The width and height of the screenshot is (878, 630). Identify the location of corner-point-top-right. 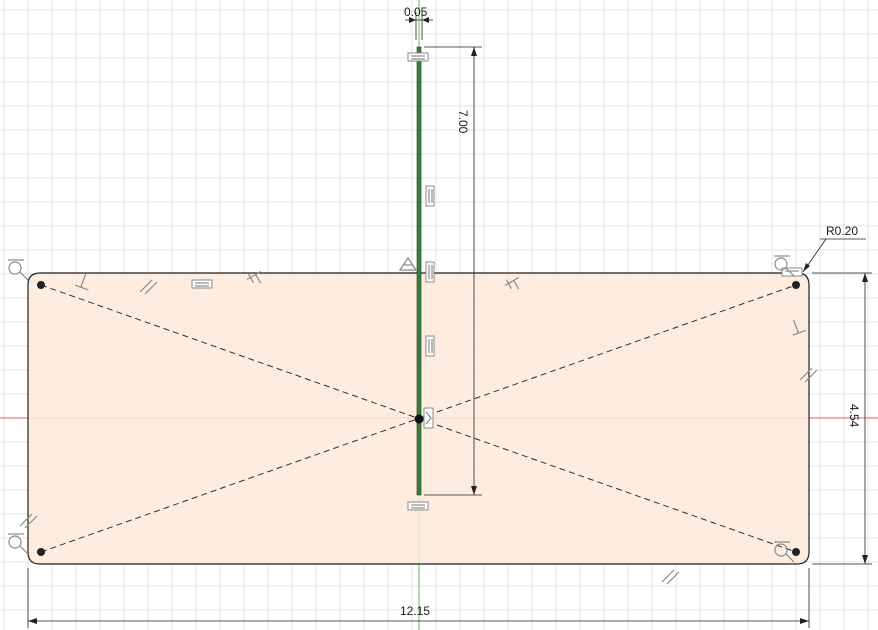
(796, 285).